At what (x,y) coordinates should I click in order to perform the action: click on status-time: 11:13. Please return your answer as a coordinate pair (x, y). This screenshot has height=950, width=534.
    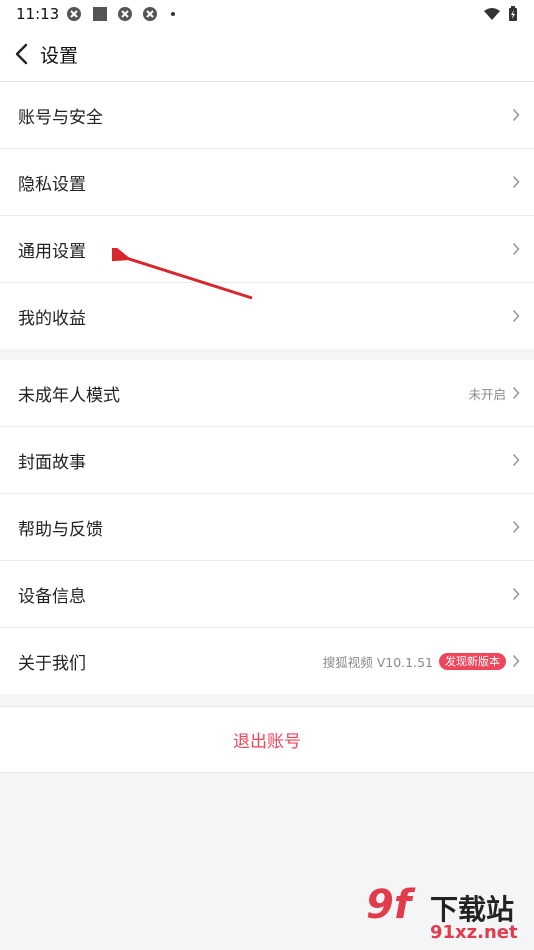
    Looking at the image, I should click on (38, 14).